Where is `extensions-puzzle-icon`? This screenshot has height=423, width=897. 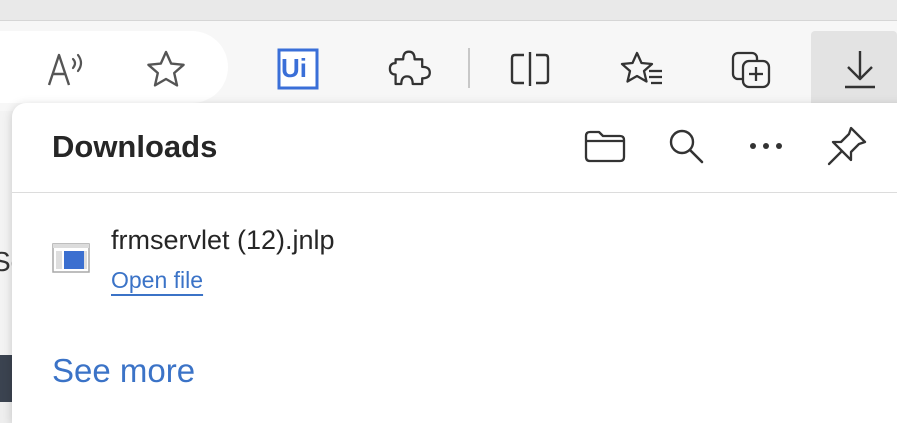
extensions-puzzle-icon is located at coordinates (410, 69).